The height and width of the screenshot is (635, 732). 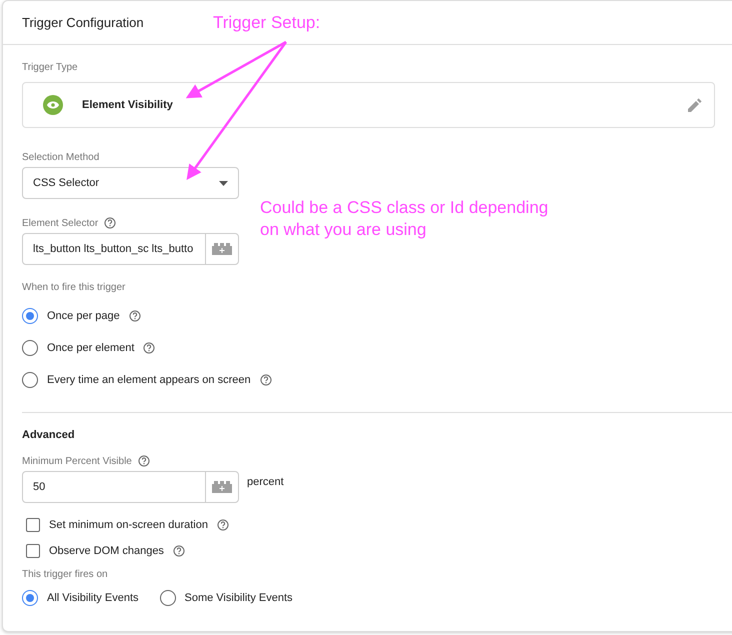 I want to click on field-label: Minimum Percent Visible, so click(x=377, y=461).